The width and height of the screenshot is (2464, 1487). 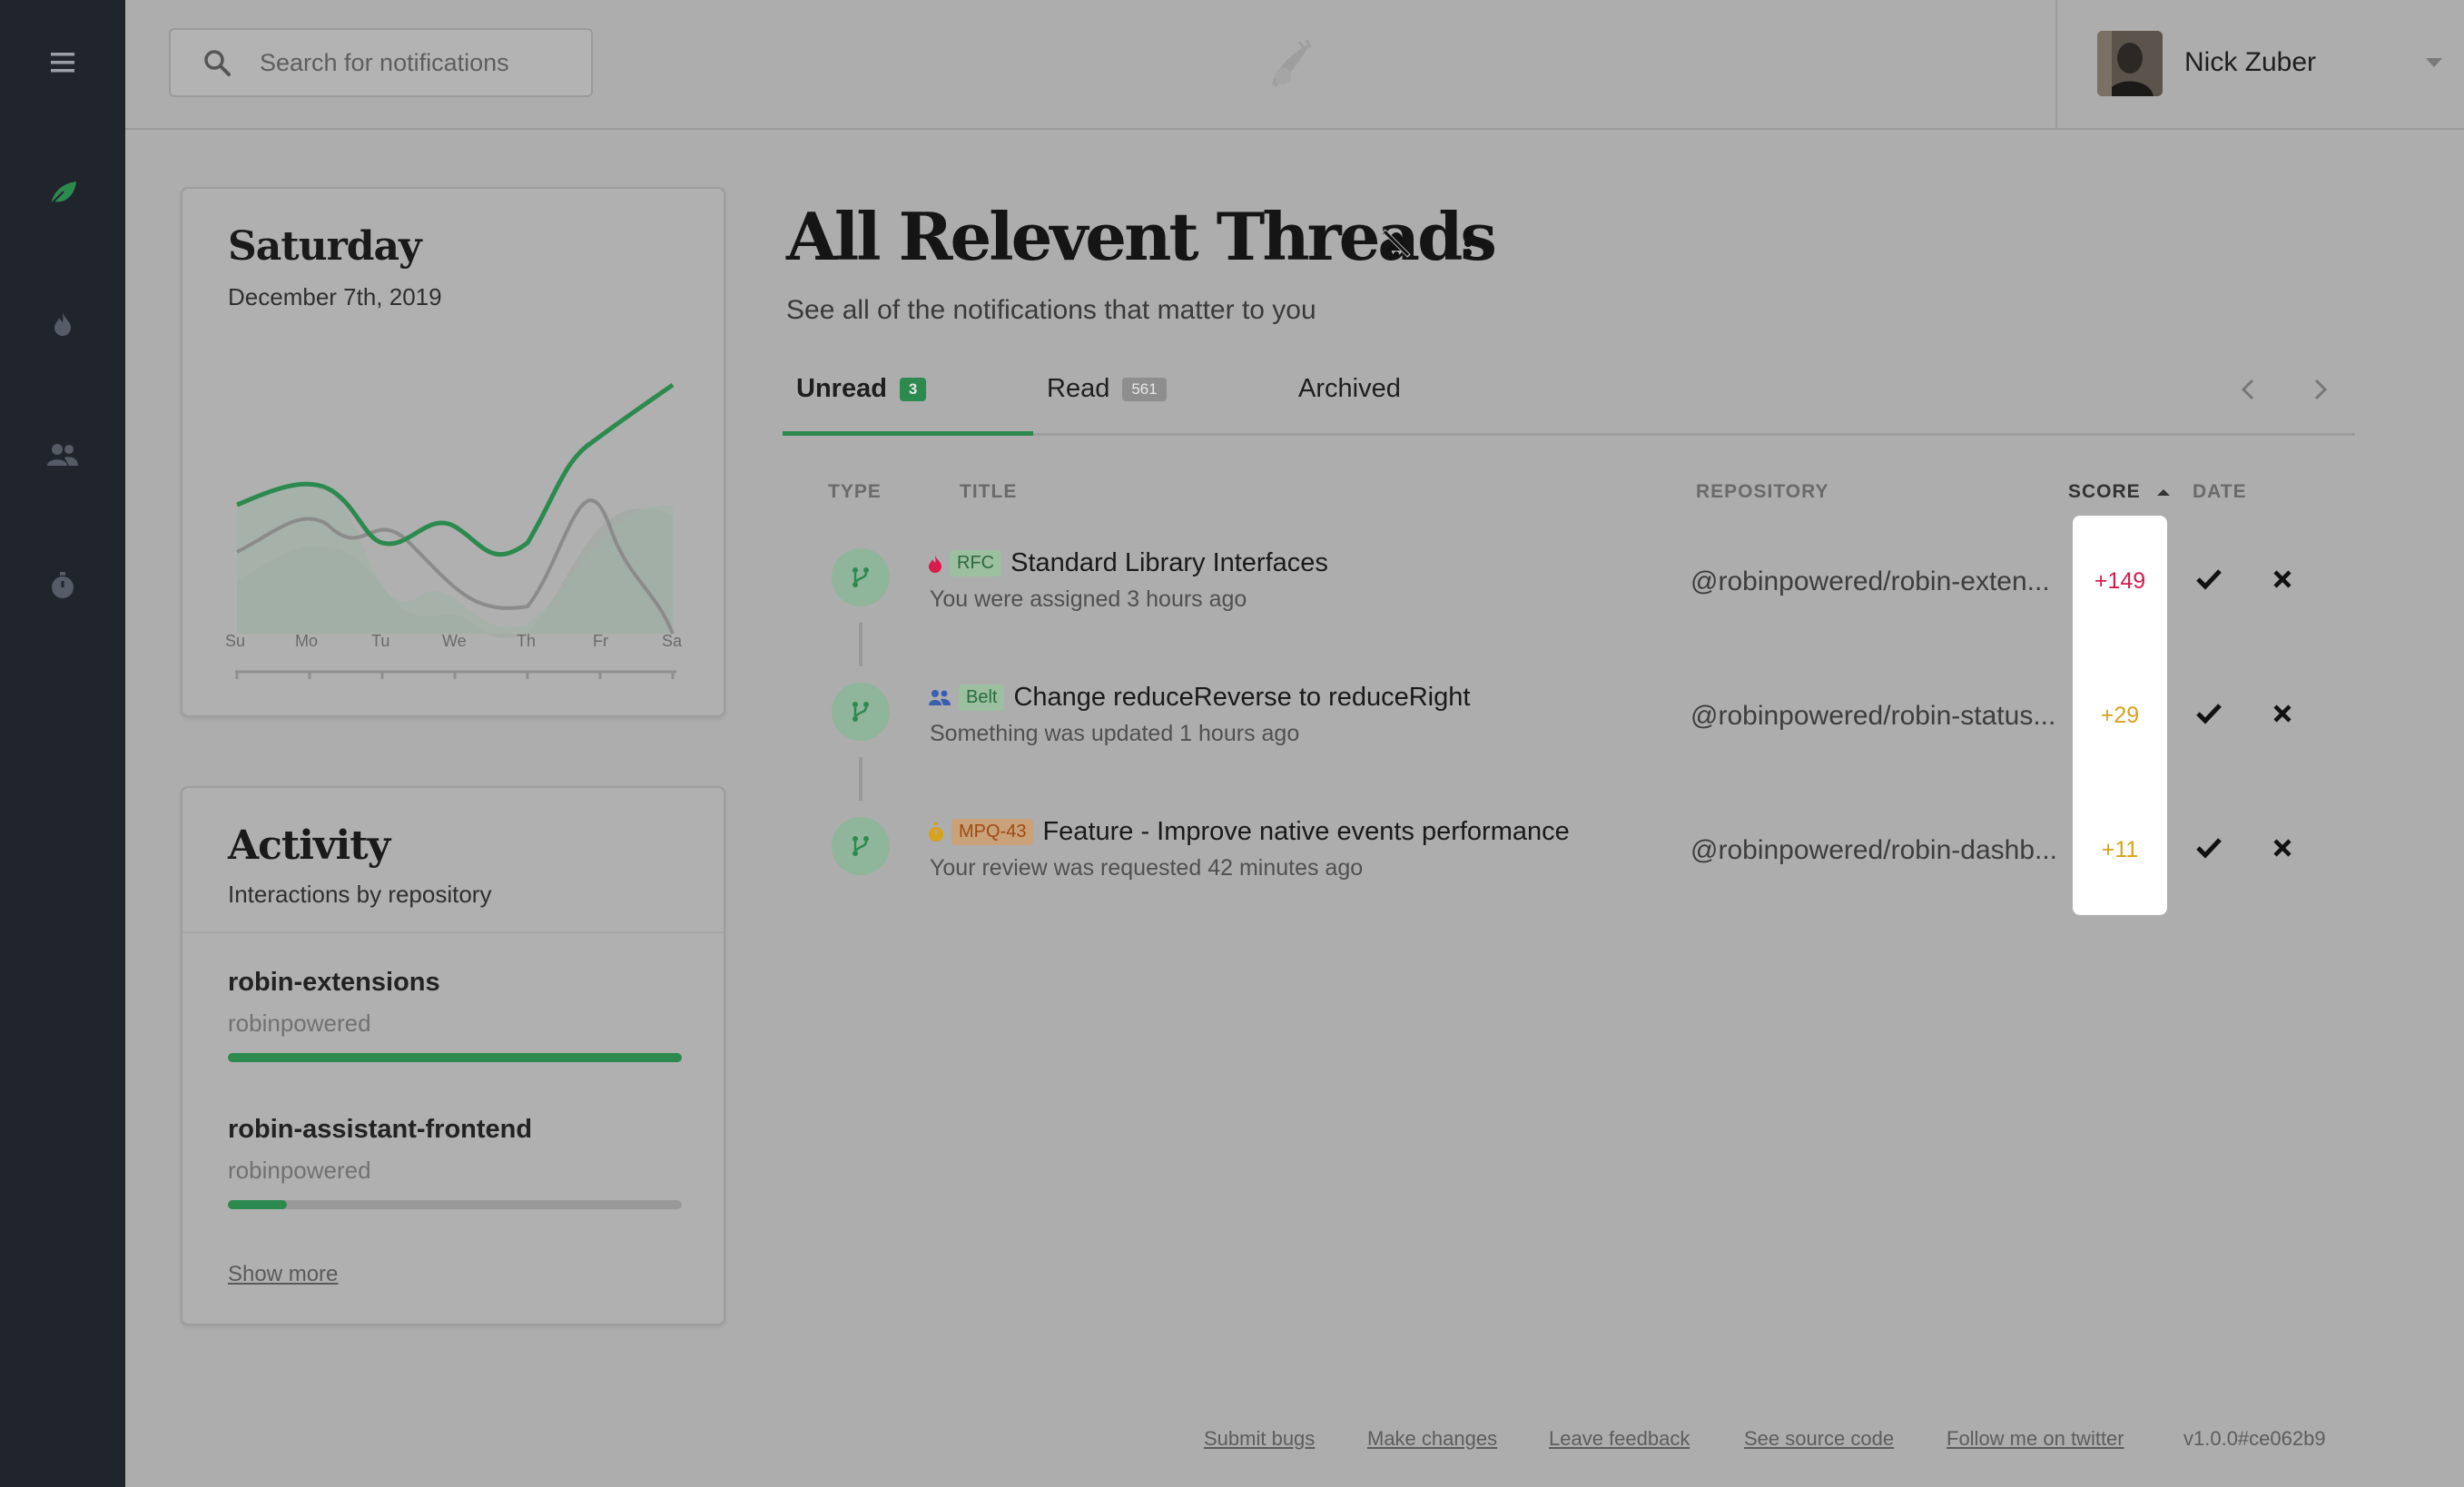 I want to click on chevron-left-icon, so click(x=2248, y=389).